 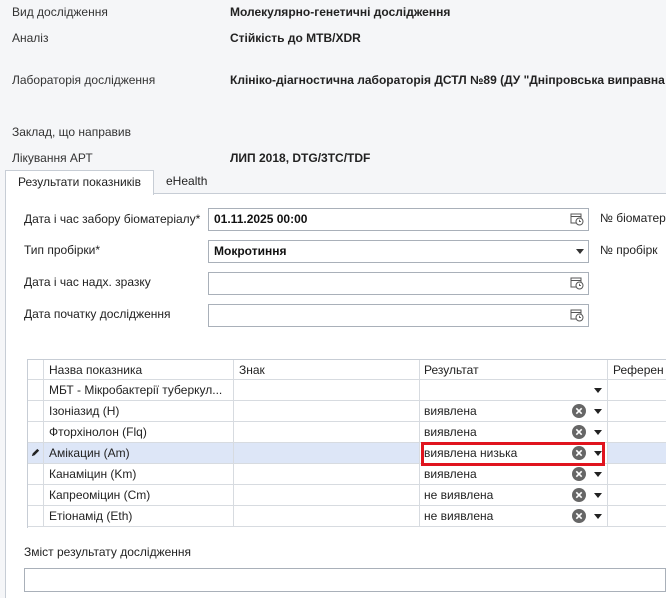 I want to click on tab-results: Результати показників, so click(x=79, y=182).